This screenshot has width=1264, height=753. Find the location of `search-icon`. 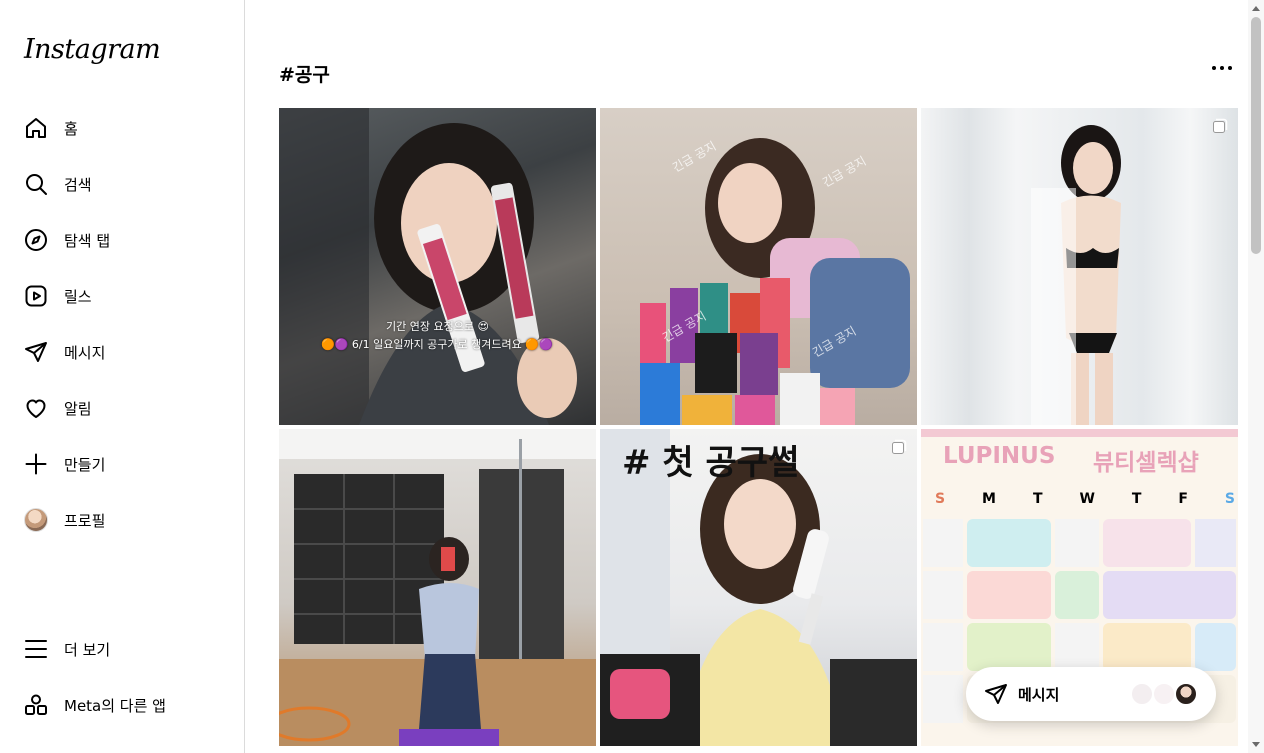

search-icon is located at coordinates (36, 184).